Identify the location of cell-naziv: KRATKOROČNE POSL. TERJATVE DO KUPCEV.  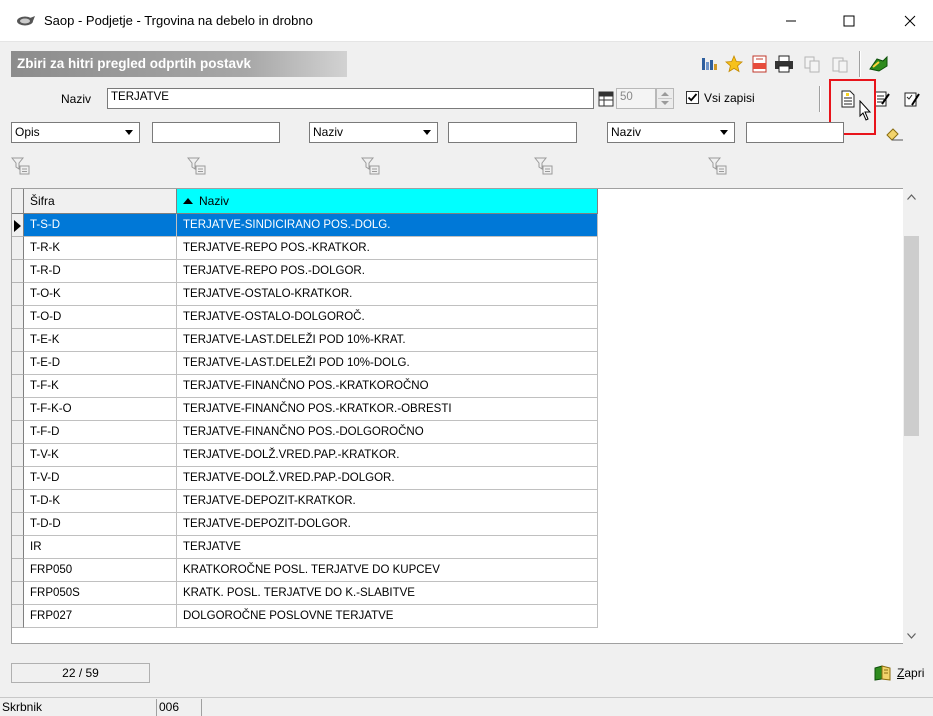
(387, 570).